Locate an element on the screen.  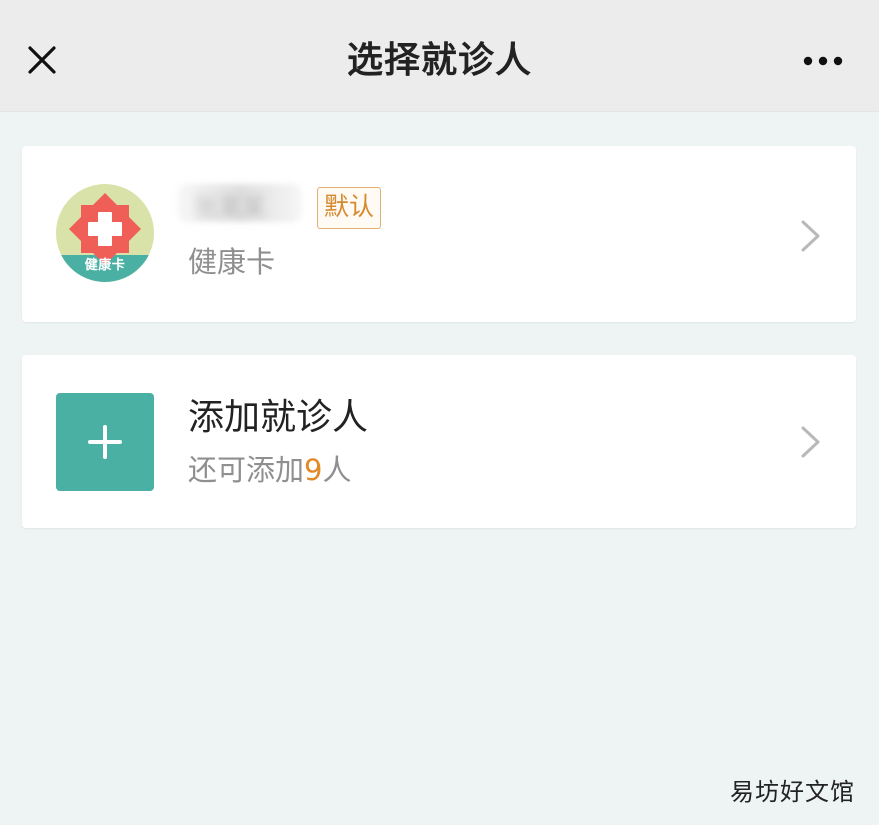
more-horizontal-icon is located at coordinates (823, 61).